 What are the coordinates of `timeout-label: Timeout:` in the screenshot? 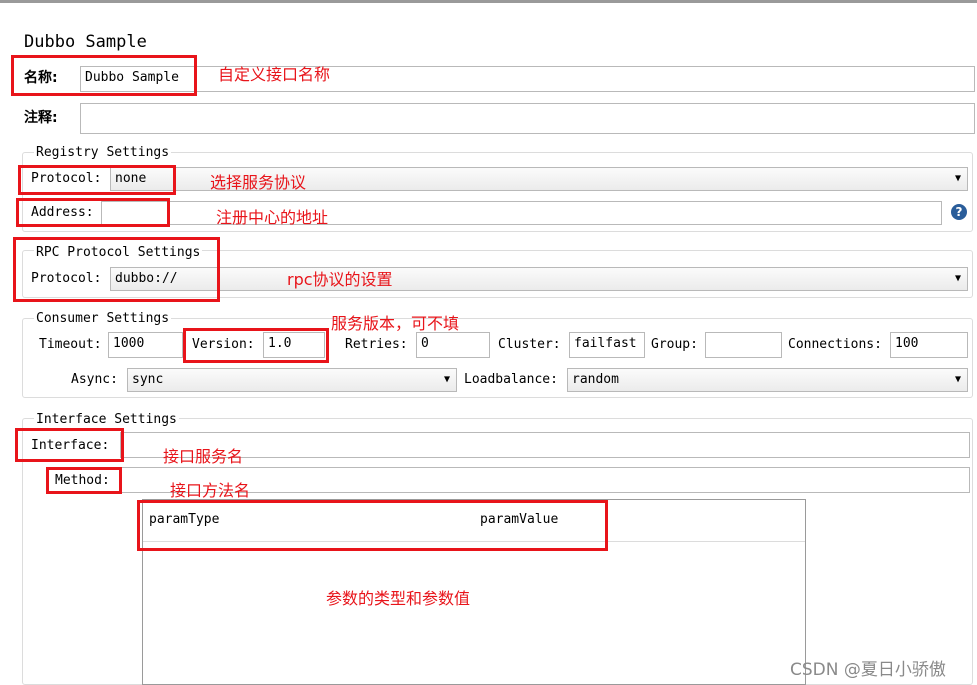 It's located at (70, 344).